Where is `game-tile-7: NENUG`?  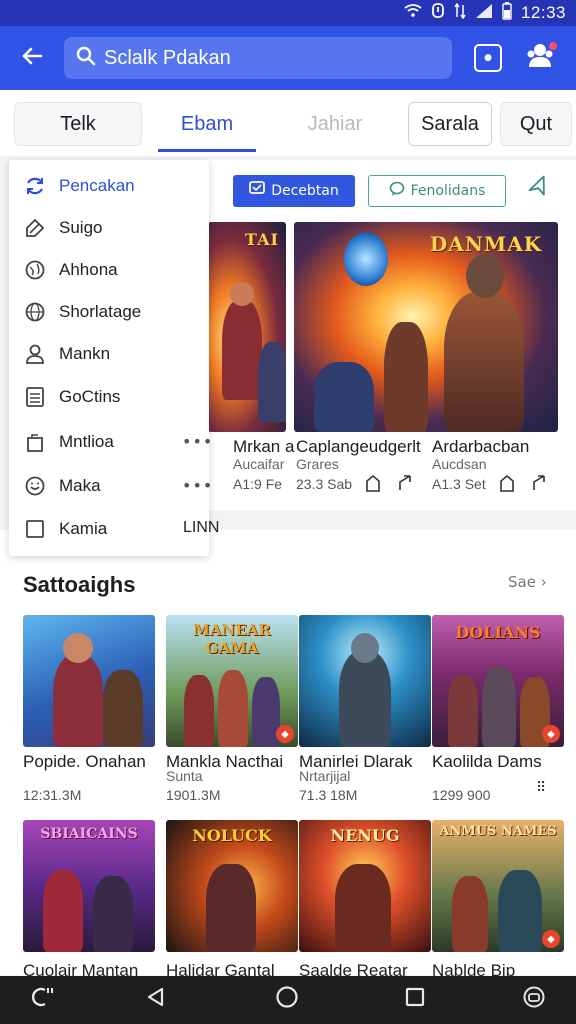
game-tile-7: NENUG is located at coordinates (365, 886).